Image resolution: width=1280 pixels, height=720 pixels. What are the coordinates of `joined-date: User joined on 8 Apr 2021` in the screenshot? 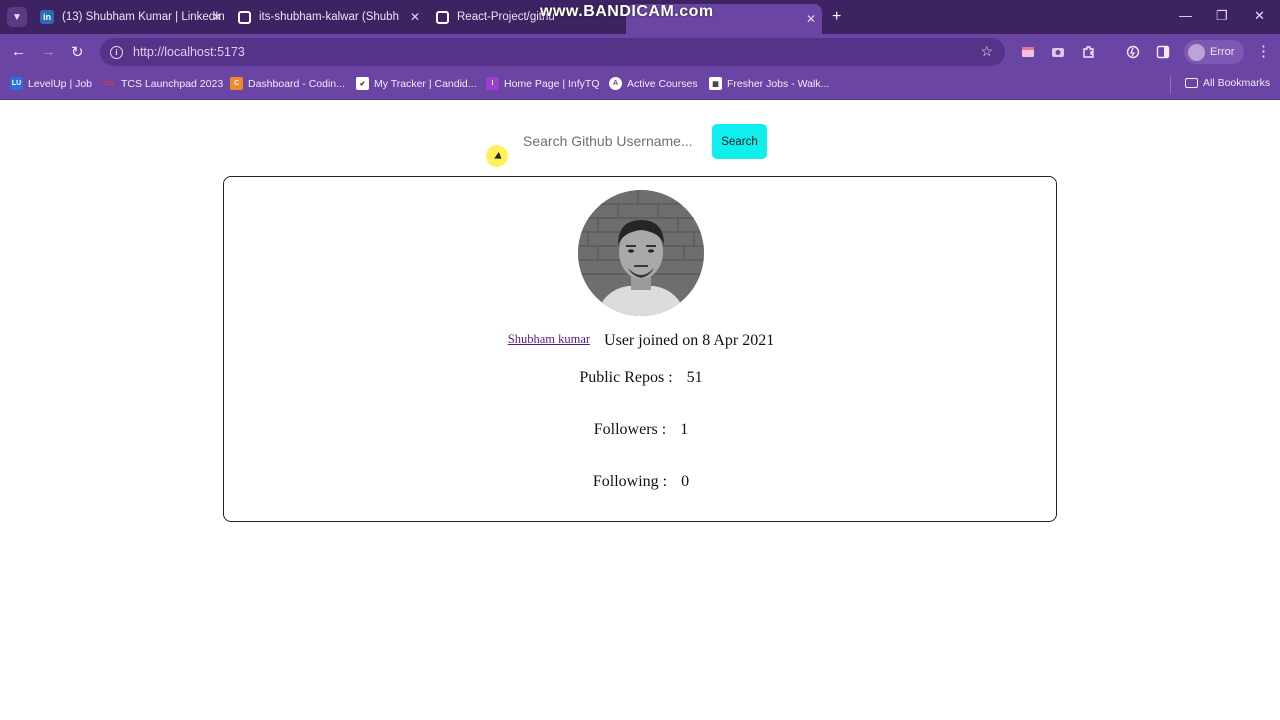 It's located at (689, 340).